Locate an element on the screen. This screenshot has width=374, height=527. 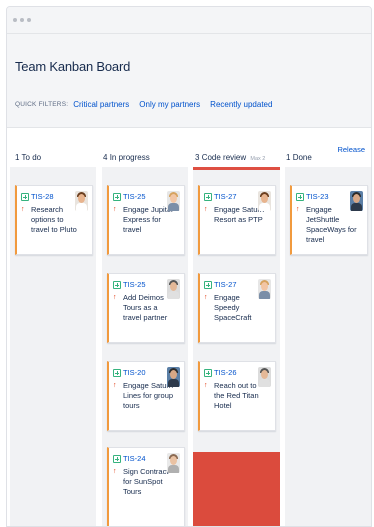
issue-key-link: TIS-26 is located at coordinates (220, 372).